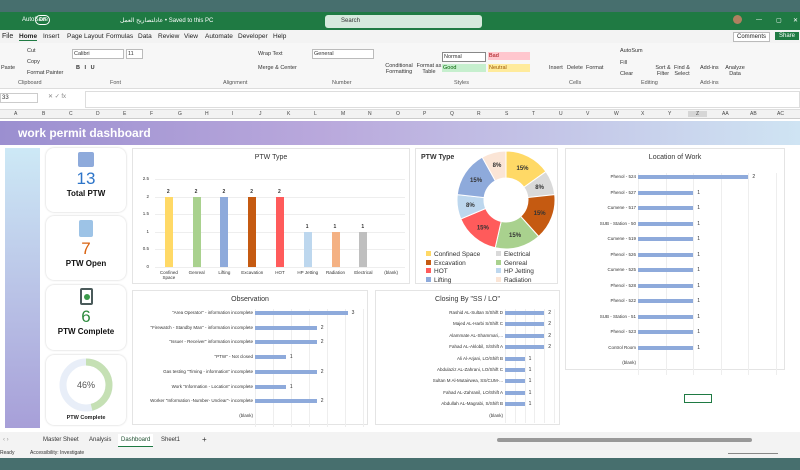 This screenshot has width=800, height=470. Describe the element at coordinates (168, 36) in the screenshot. I see `tab-review: Review` at that location.